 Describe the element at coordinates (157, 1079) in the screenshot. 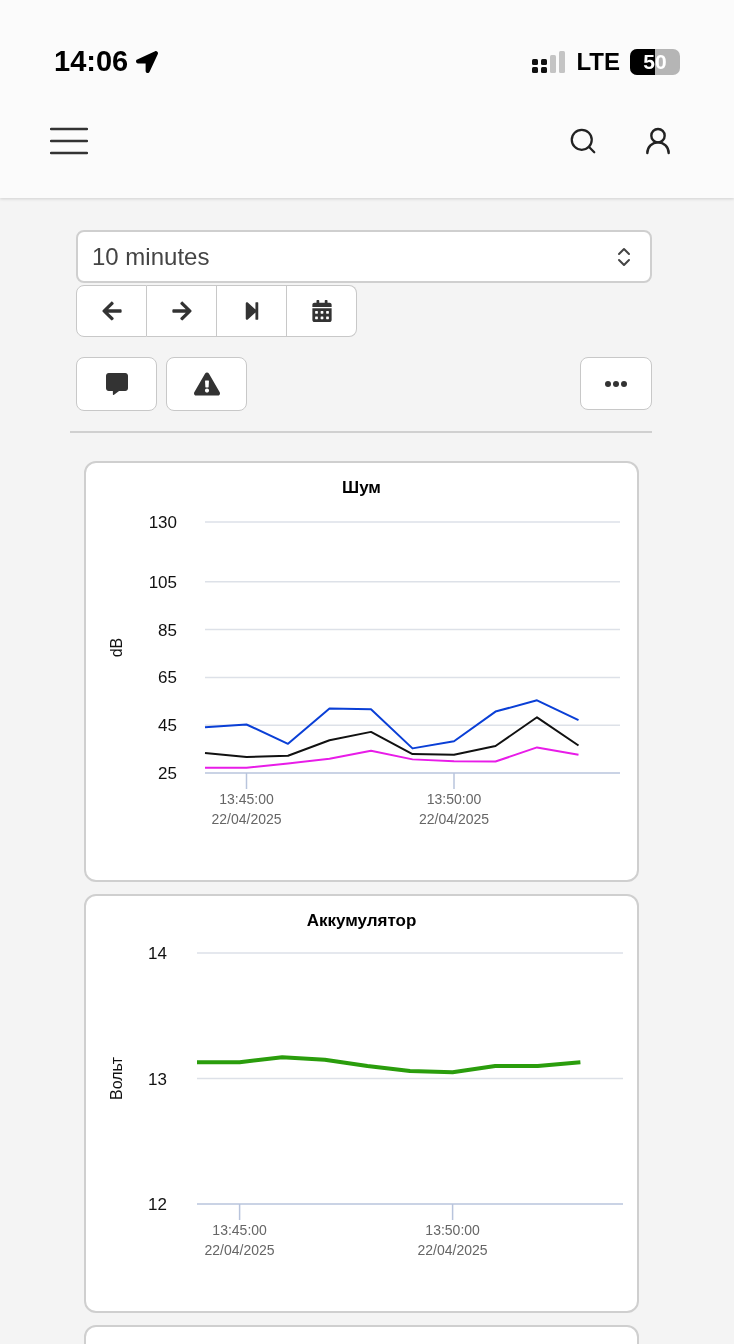

I see `axis-tick-label: 13` at that location.